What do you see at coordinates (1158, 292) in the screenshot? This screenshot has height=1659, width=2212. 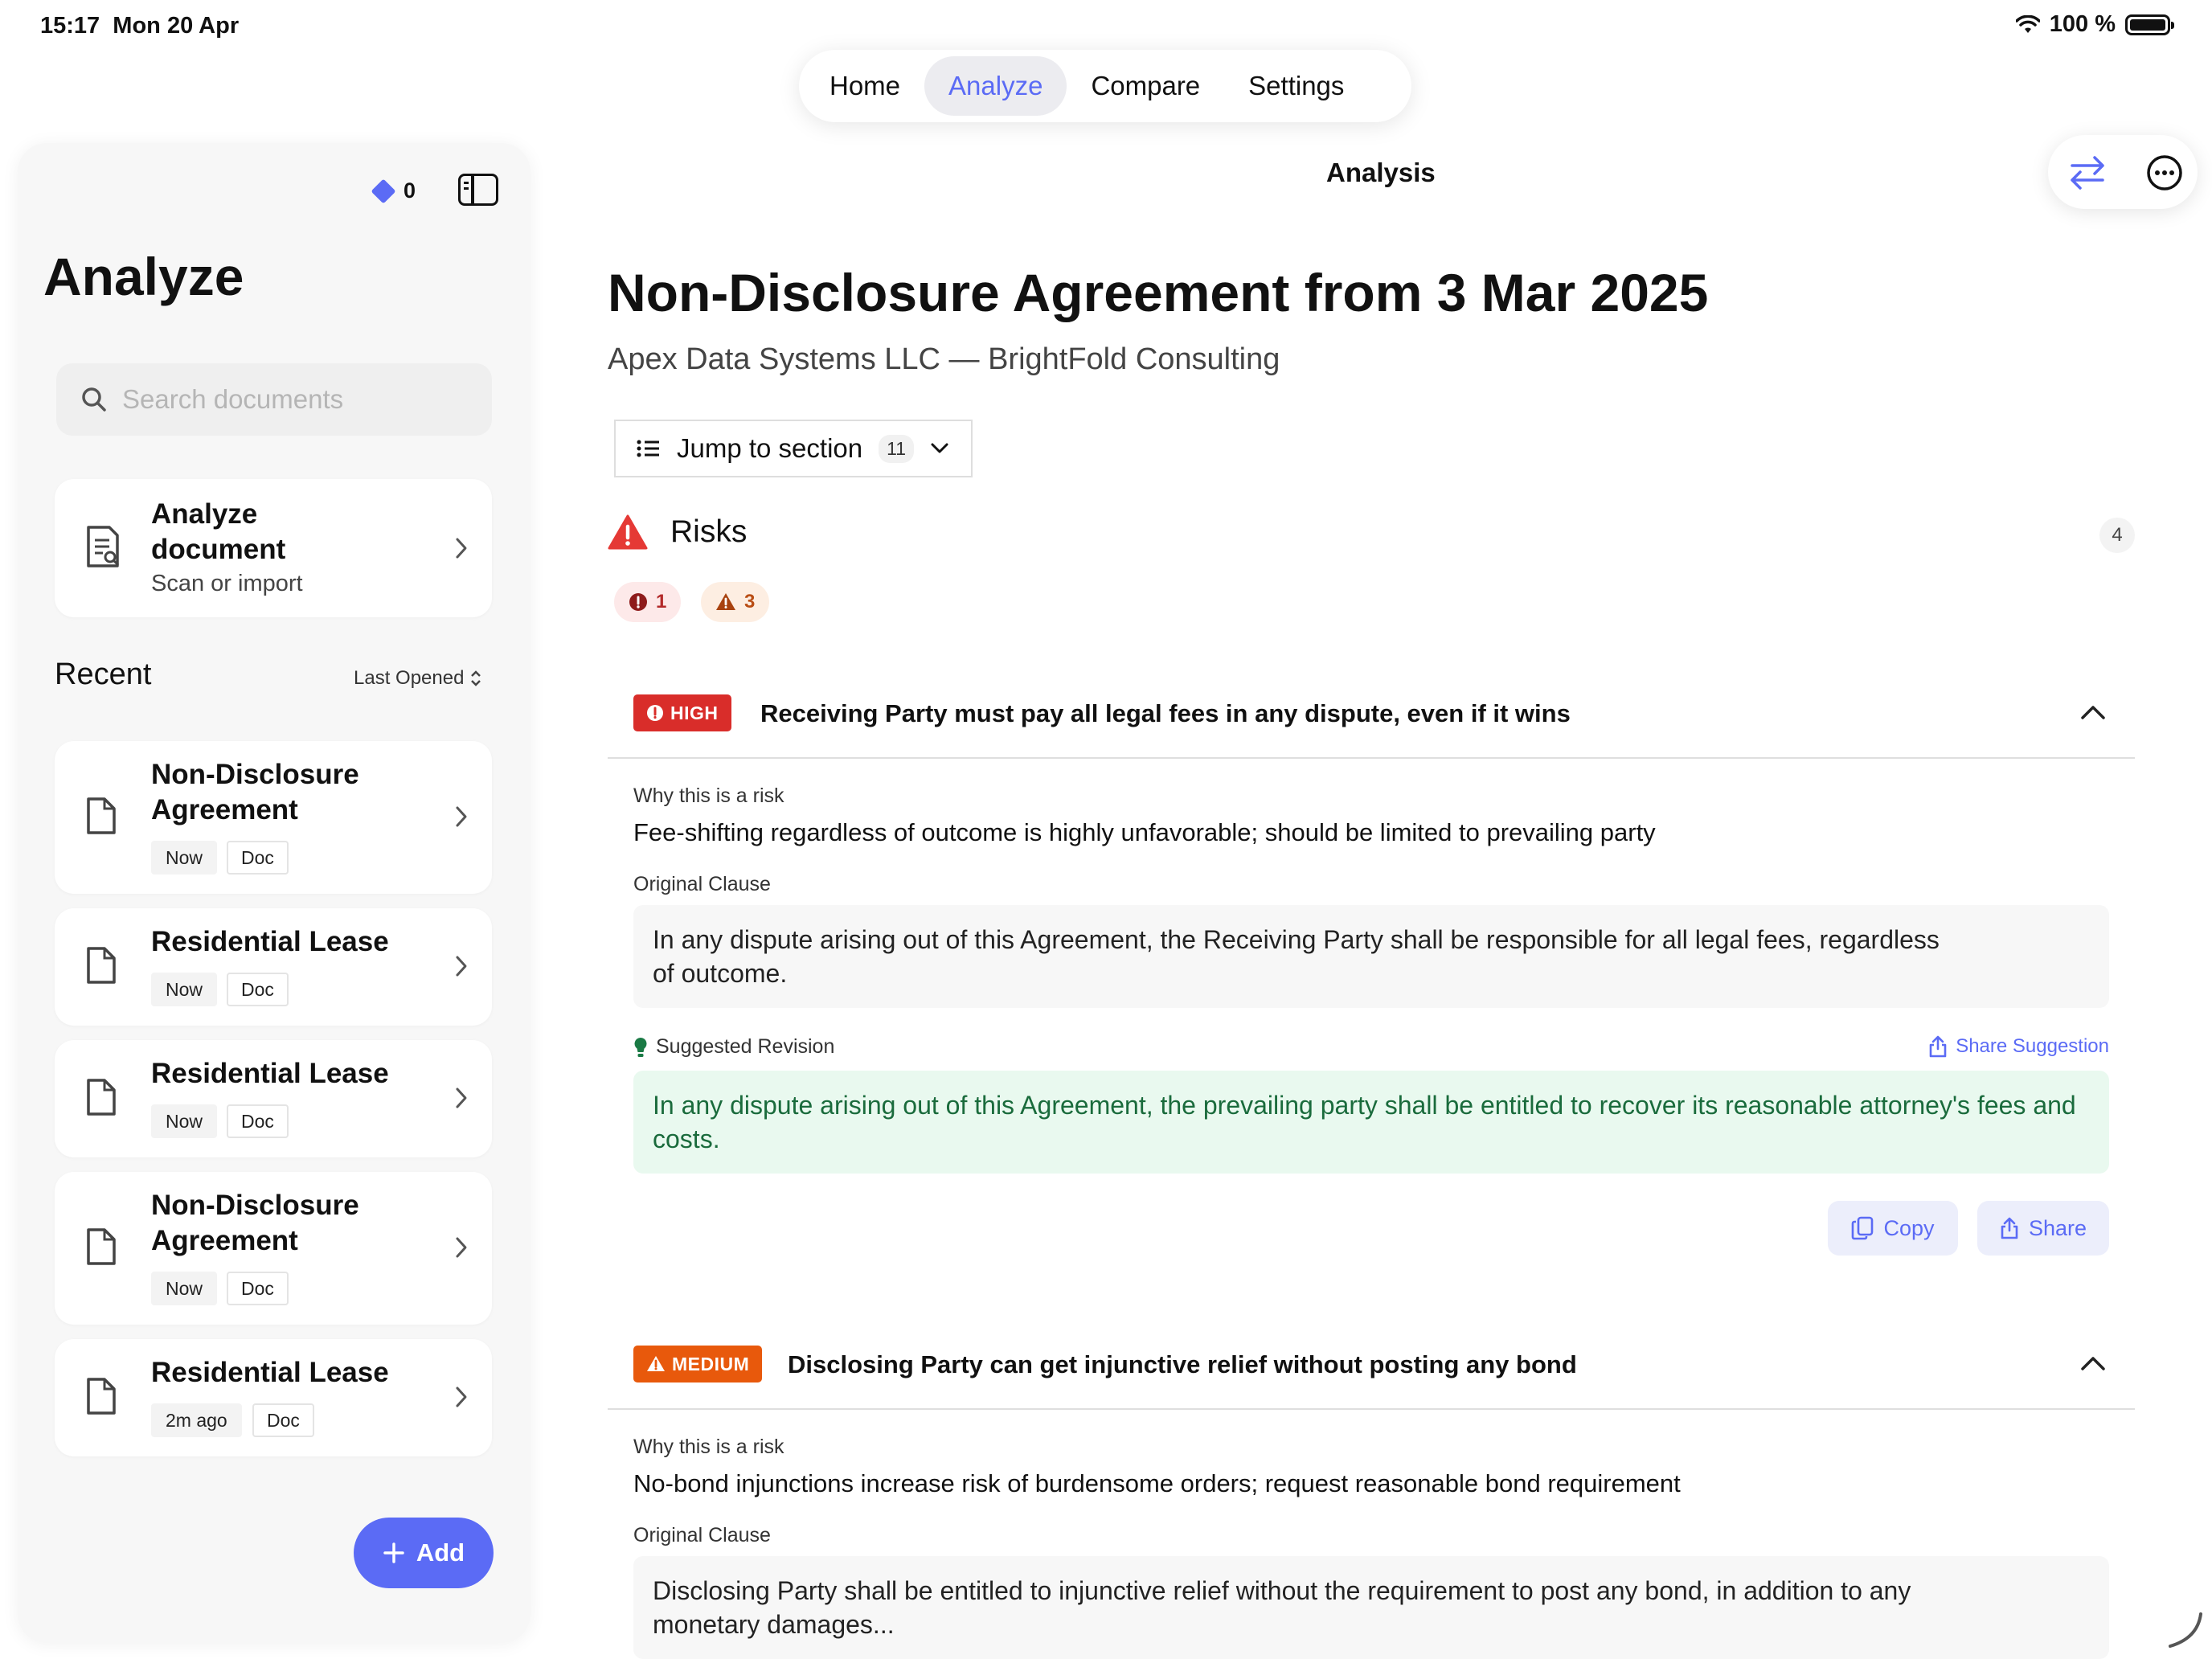 I see `document-title: Non-Disclosure Agreement from 3 Mar 2025` at bounding box center [1158, 292].